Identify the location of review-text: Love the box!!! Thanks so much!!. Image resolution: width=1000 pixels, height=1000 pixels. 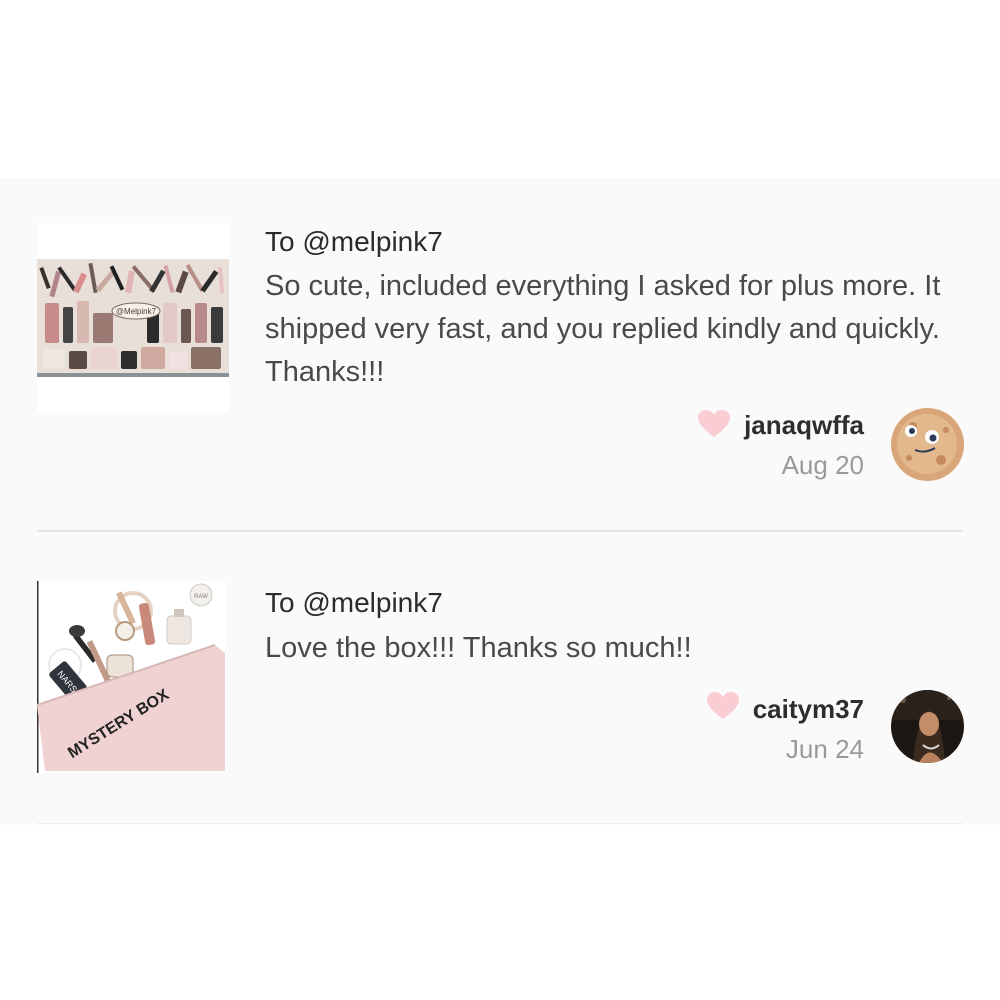
(478, 648).